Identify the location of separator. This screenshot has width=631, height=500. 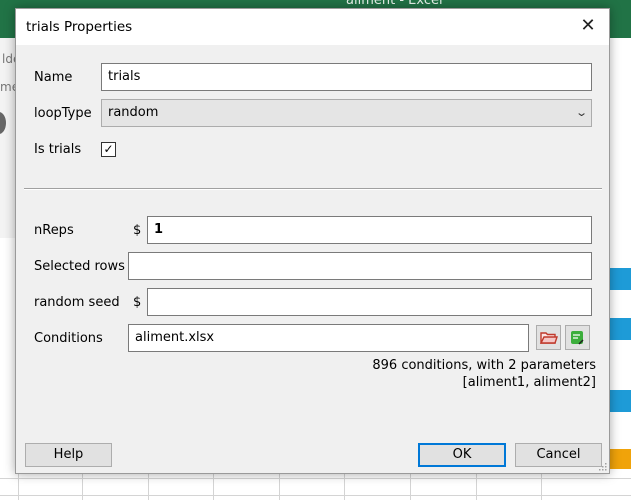
(313, 189).